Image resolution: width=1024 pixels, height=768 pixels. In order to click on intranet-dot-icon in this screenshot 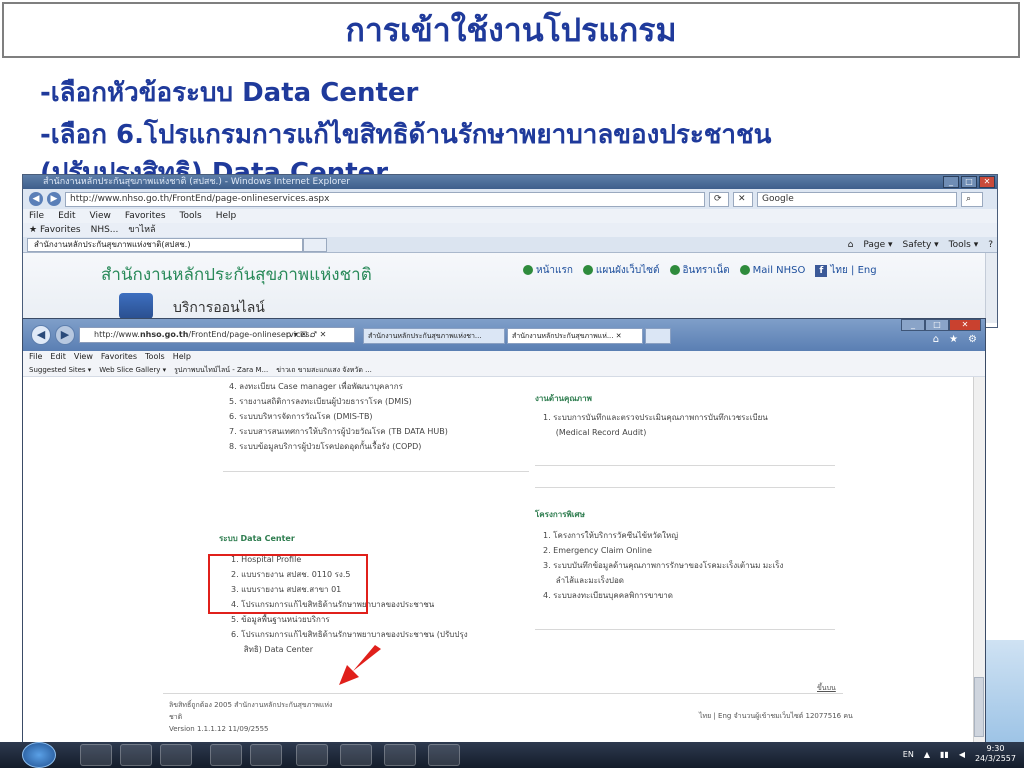, I will do `click(674, 270)`.